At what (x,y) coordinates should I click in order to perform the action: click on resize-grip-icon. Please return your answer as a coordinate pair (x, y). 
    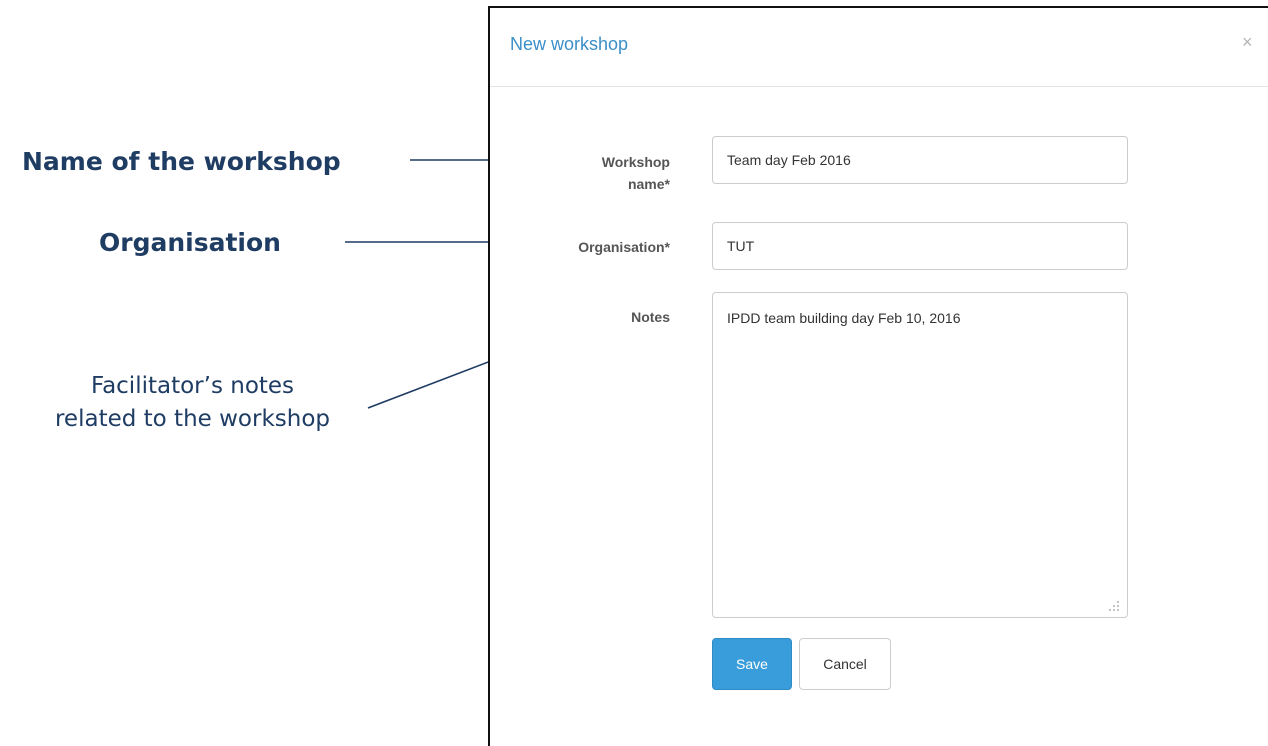
    Looking at the image, I should click on (1113, 605).